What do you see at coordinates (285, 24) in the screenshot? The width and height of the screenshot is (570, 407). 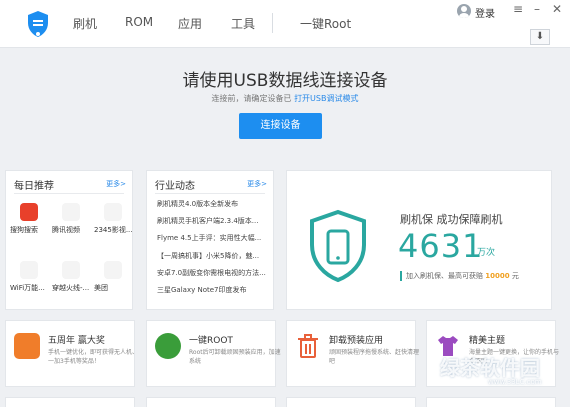 I see `top-bar: 刷机 ROM 应用 工具 一键Root 登录 ≡ – ✕ ⬇` at bounding box center [285, 24].